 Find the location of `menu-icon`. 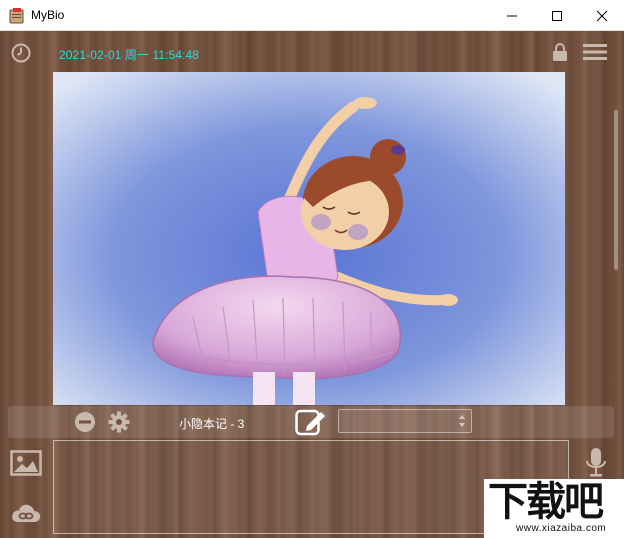

menu-icon is located at coordinates (595, 52).